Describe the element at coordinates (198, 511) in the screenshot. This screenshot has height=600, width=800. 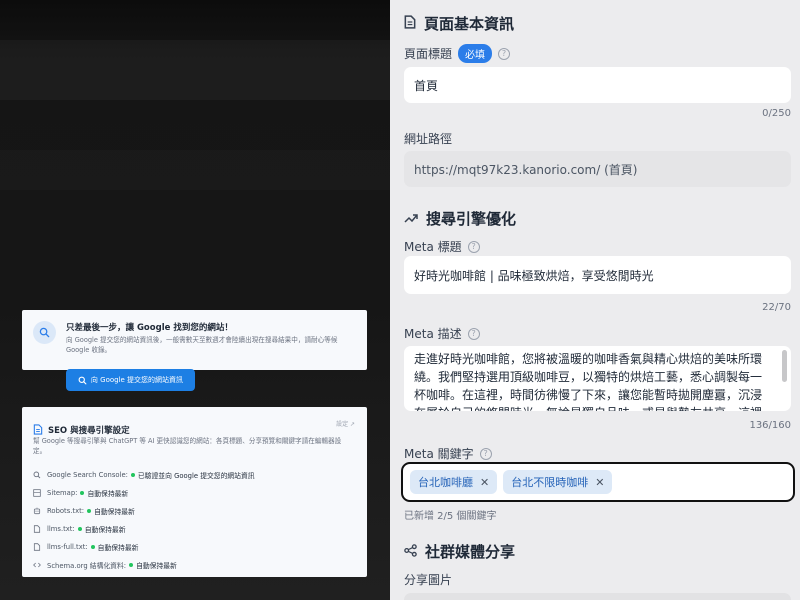
I see `list-item: Robots.txt: 自動保持最新` at that location.